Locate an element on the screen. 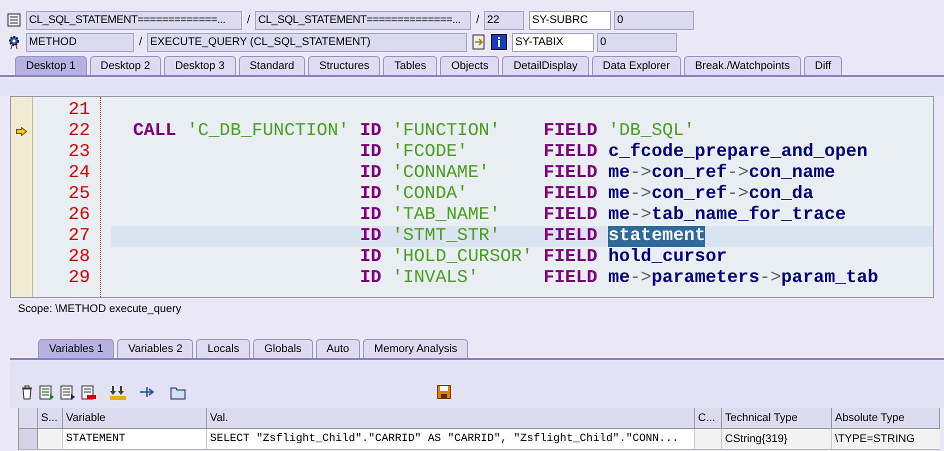 The width and height of the screenshot is (944, 451). readonly-field: 22 is located at coordinates (504, 20).